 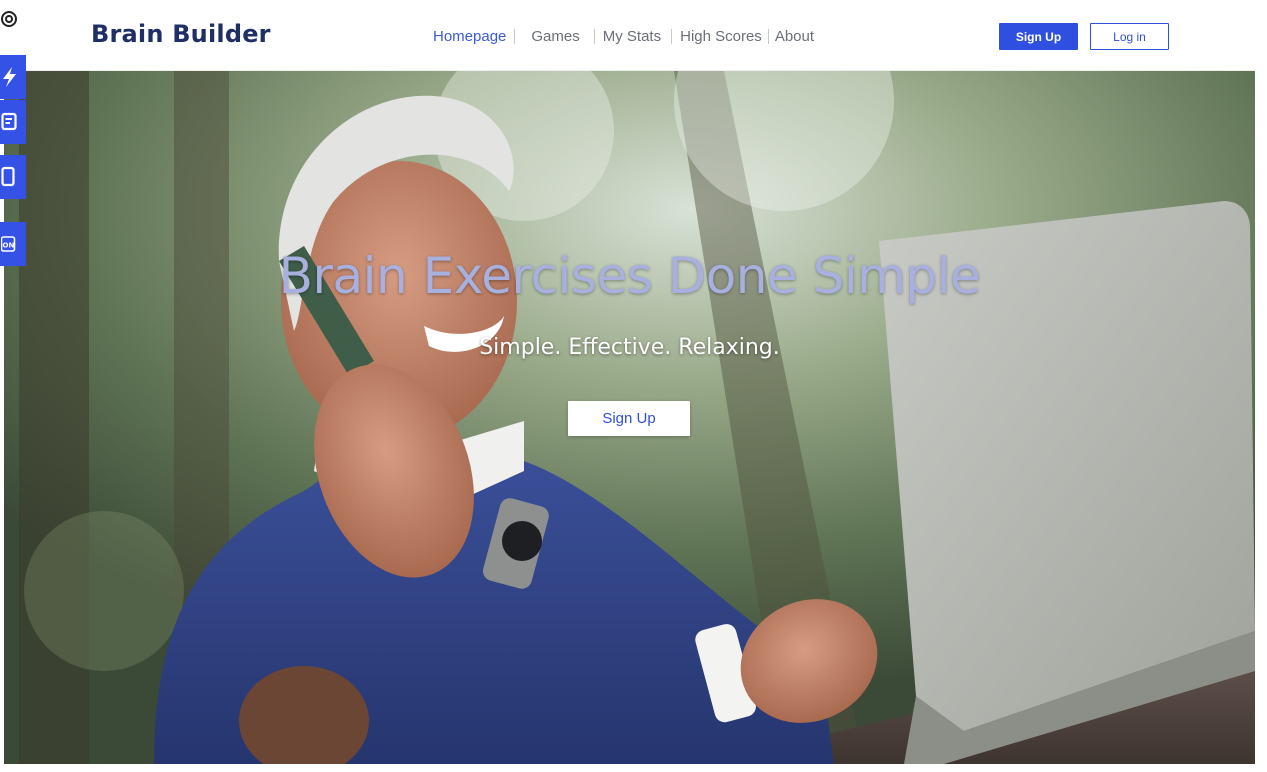 I want to click on target-icon, so click(x=13, y=19).